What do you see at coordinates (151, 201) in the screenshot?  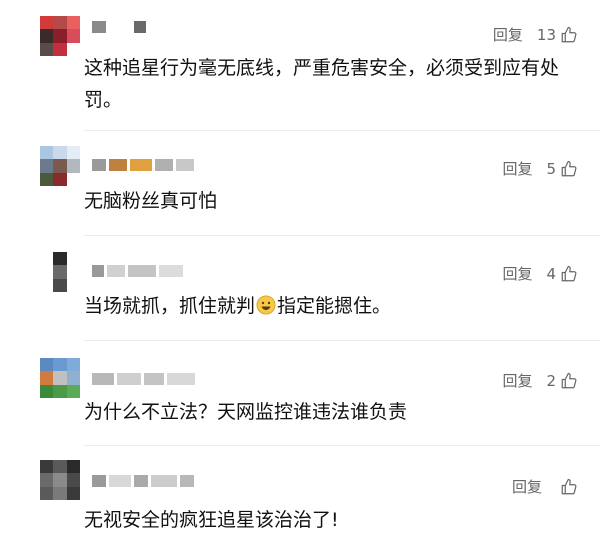 I see `comment-text: 无脑粉丝真可怕` at bounding box center [151, 201].